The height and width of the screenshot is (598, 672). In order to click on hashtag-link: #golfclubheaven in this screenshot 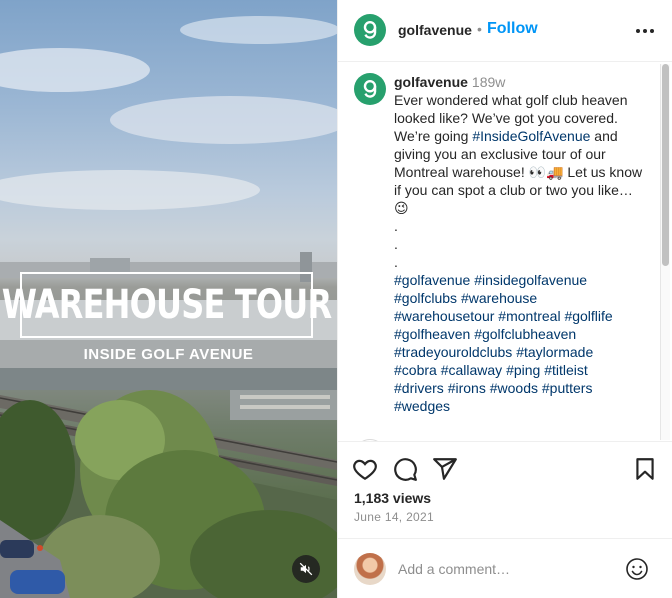, I will do `click(525, 334)`.